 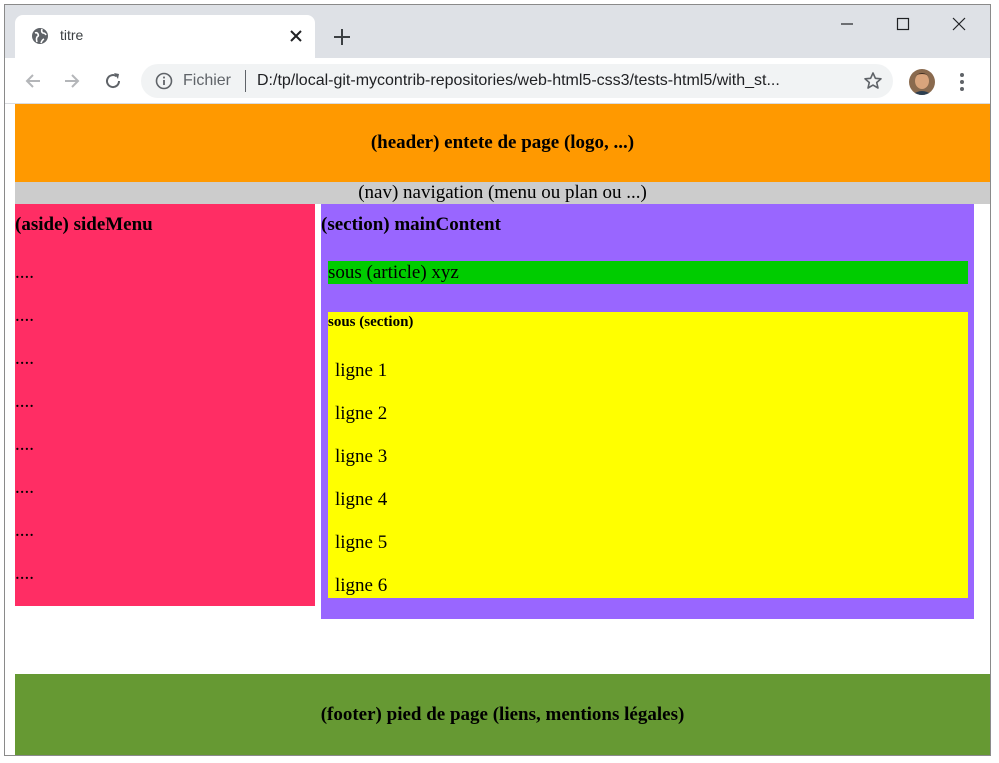 What do you see at coordinates (165, 36) in the screenshot?
I see `browser-tab: titre` at bounding box center [165, 36].